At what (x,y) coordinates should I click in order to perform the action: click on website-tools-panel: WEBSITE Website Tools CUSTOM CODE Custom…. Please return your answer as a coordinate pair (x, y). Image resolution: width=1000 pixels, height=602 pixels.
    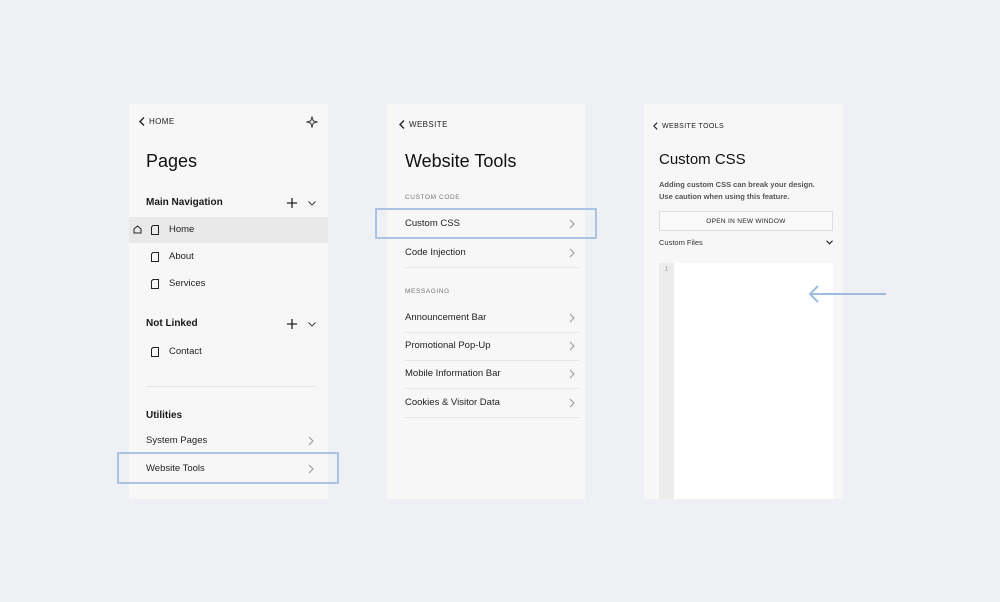
    Looking at the image, I should click on (486, 301).